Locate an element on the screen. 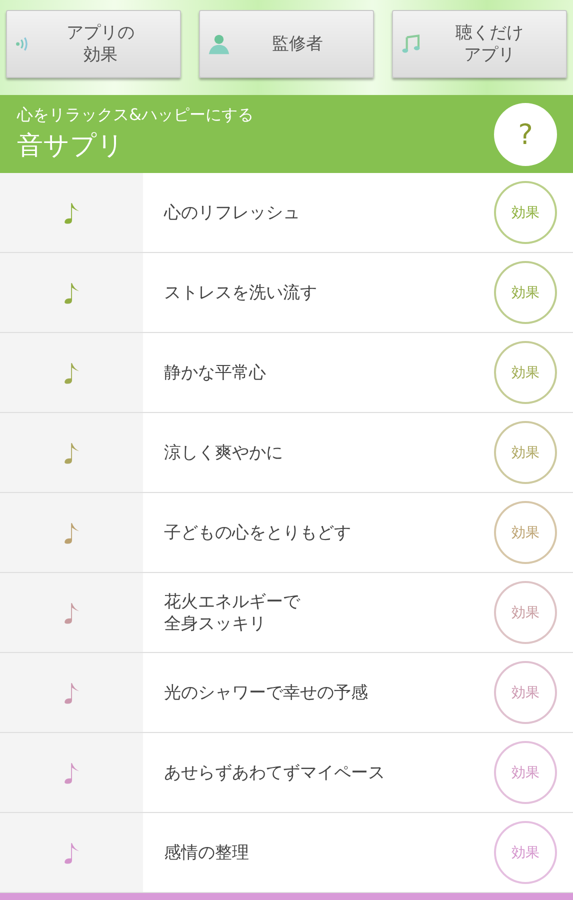 Image resolution: width=573 pixels, height=900 pixels. track-title: 子どもの心をとりもどす is located at coordinates (257, 533).